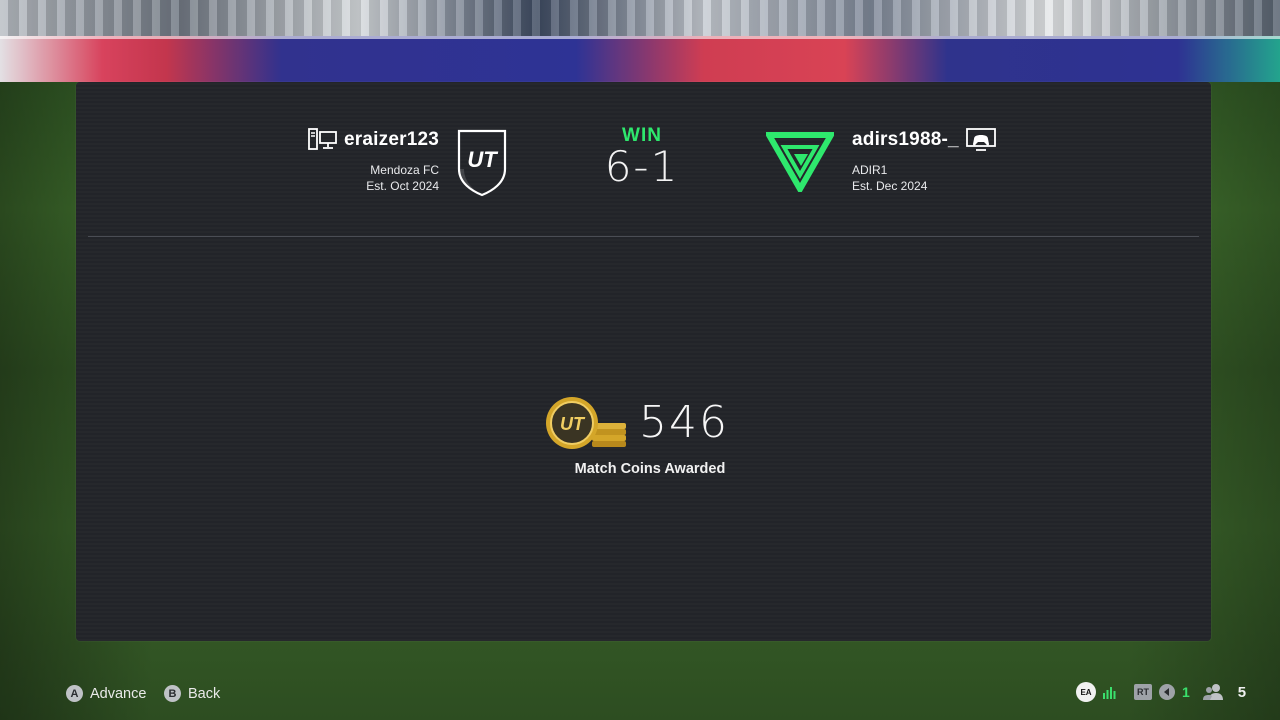  What do you see at coordinates (1186, 692) in the screenshot?
I see `notification-count: 1` at bounding box center [1186, 692].